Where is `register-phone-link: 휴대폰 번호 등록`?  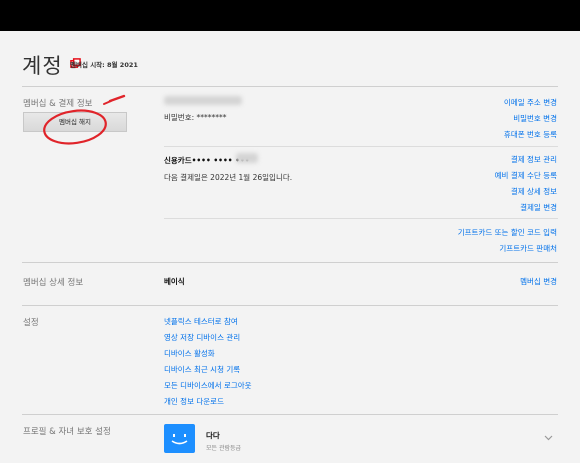 register-phone-link: 휴대폰 번호 등록 is located at coordinates (530, 134).